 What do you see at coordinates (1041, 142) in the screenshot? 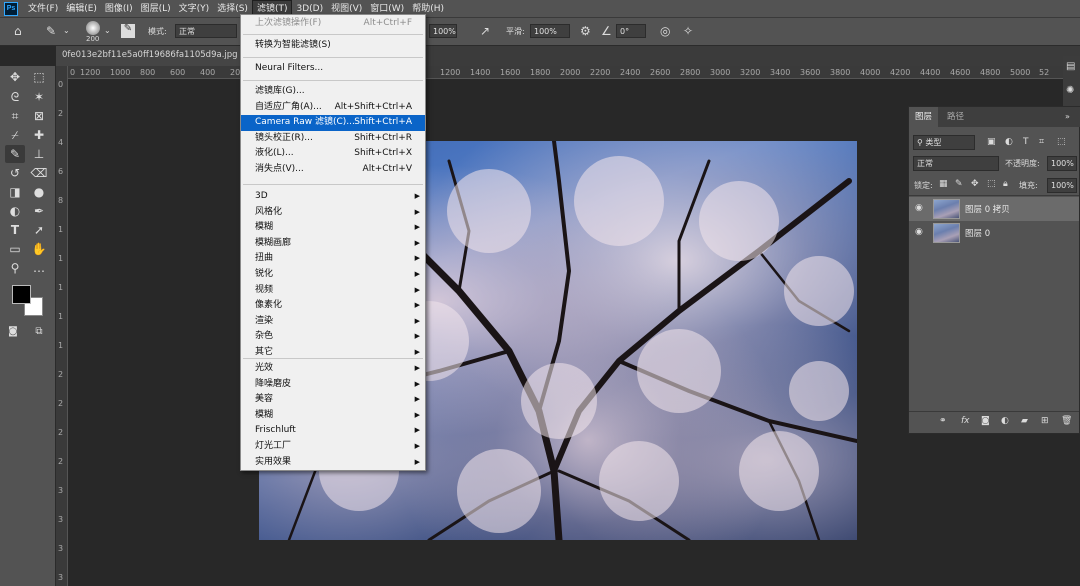
I see `filter-shape-icon: ⌗` at bounding box center [1041, 142].